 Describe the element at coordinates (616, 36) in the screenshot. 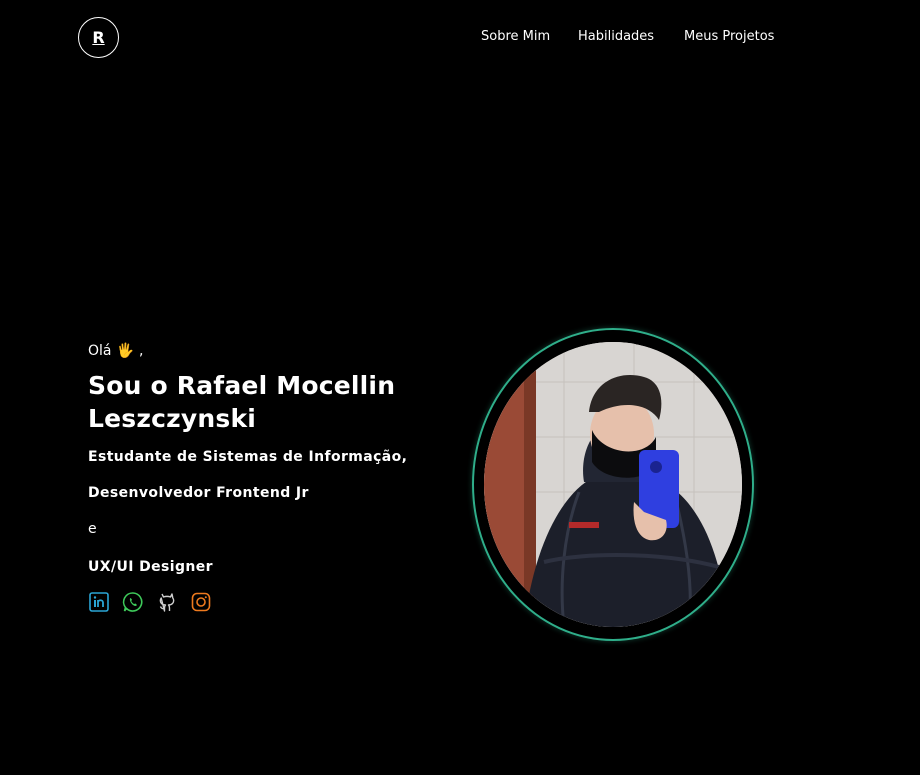

I see `nav-link-habilidades: Habilidades` at that location.